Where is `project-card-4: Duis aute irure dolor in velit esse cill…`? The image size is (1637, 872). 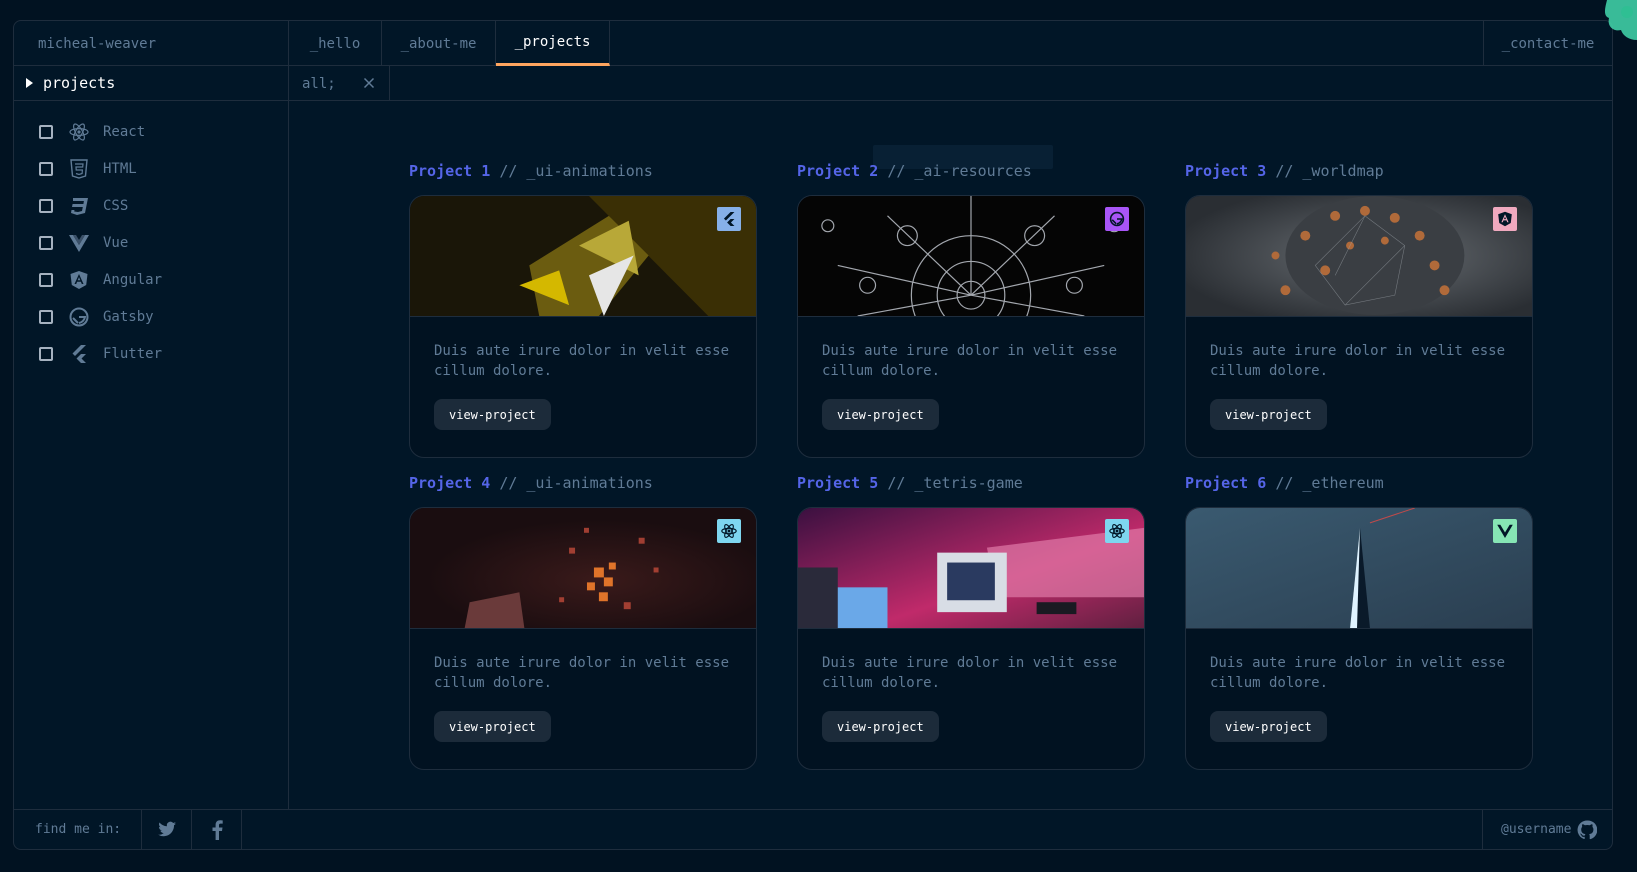 project-card-4: Duis aute irure dolor in velit esse cill… is located at coordinates (583, 638).